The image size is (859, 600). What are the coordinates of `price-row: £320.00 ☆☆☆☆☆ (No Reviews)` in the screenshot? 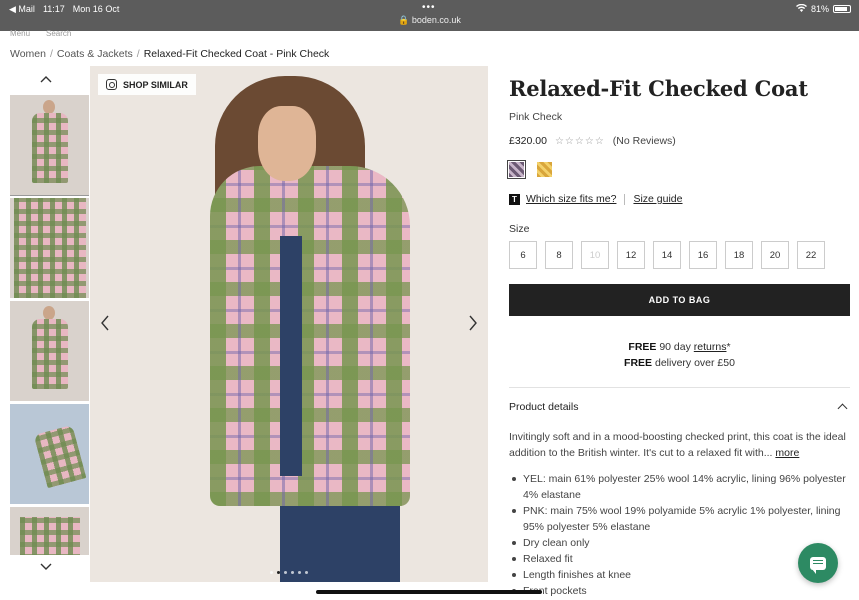 It's located at (679, 141).